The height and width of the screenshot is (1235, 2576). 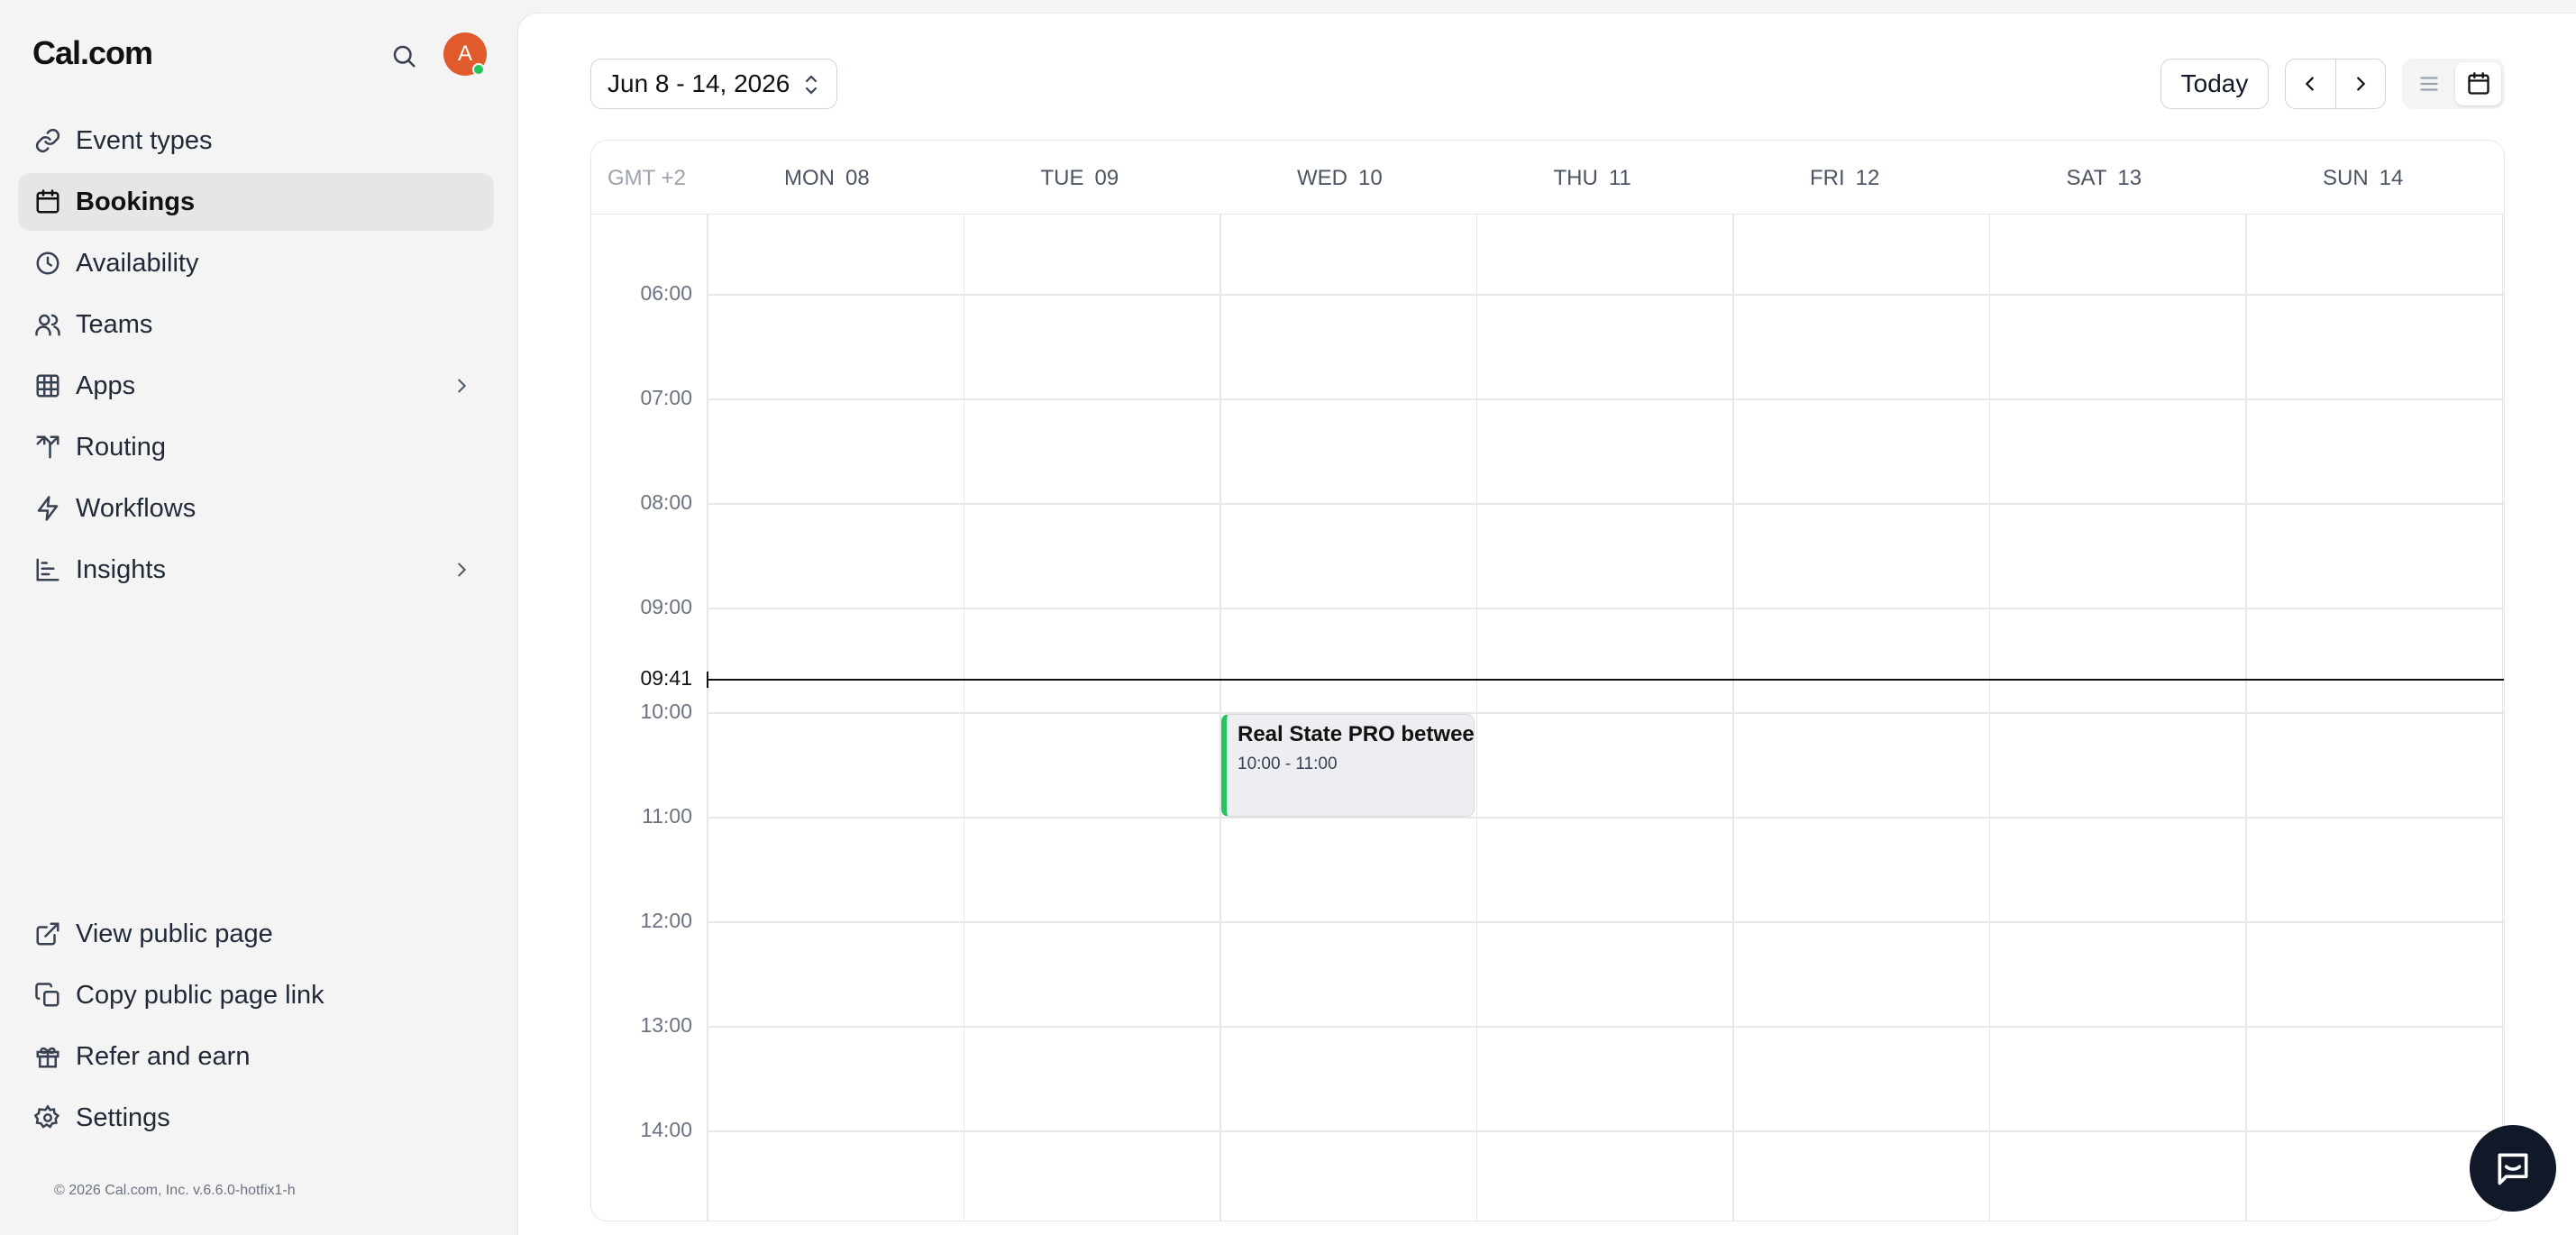 I want to click on day-header-fri: FRI 12, so click(x=1938, y=178).